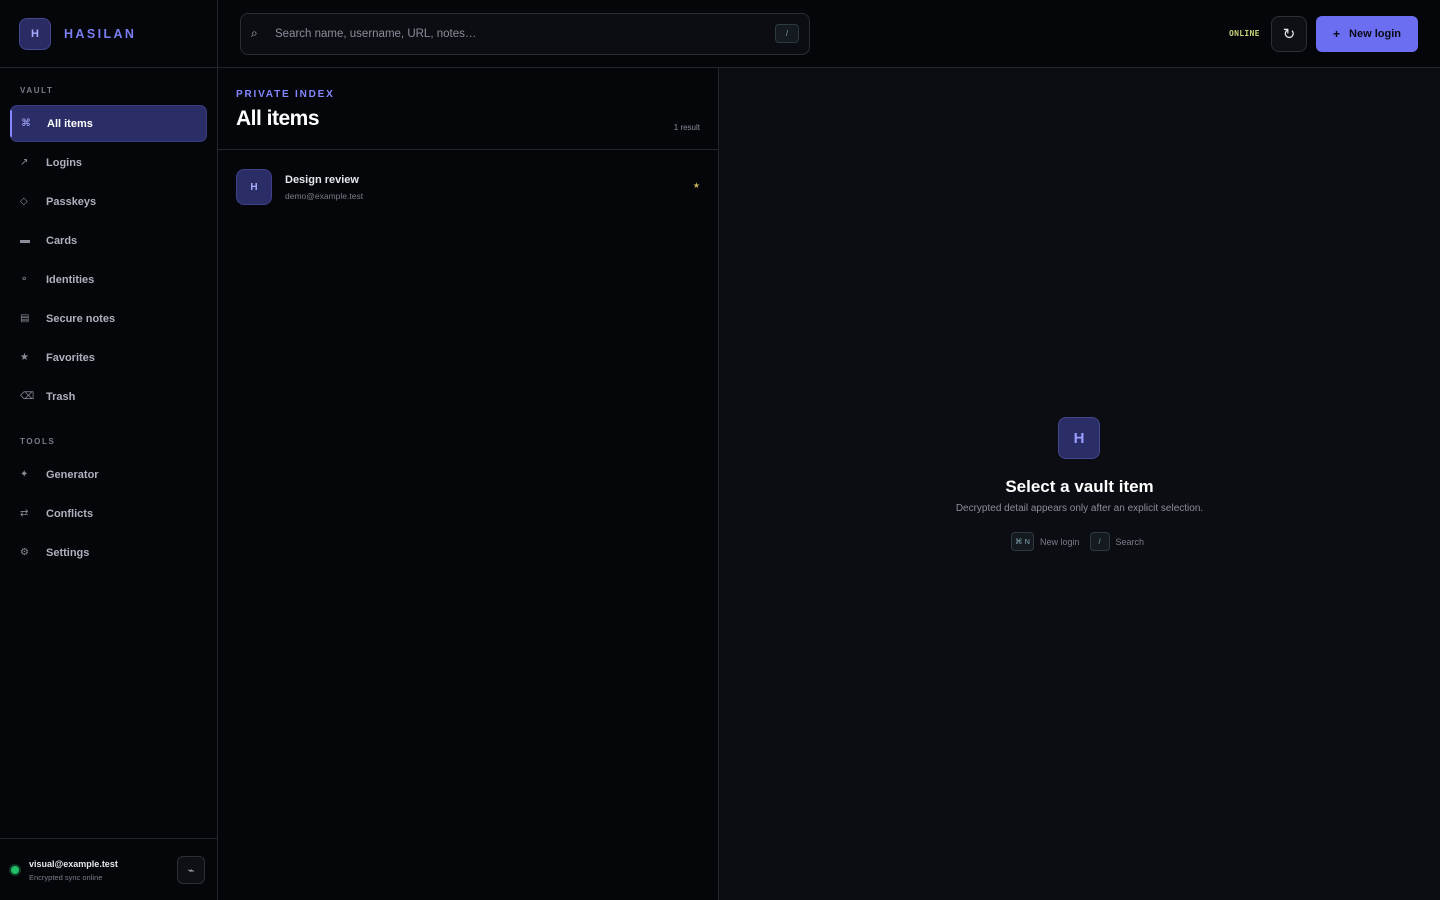 Image resolution: width=1440 pixels, height=900 pixels. I want to click on item-title: Design review, so click(322, 180).